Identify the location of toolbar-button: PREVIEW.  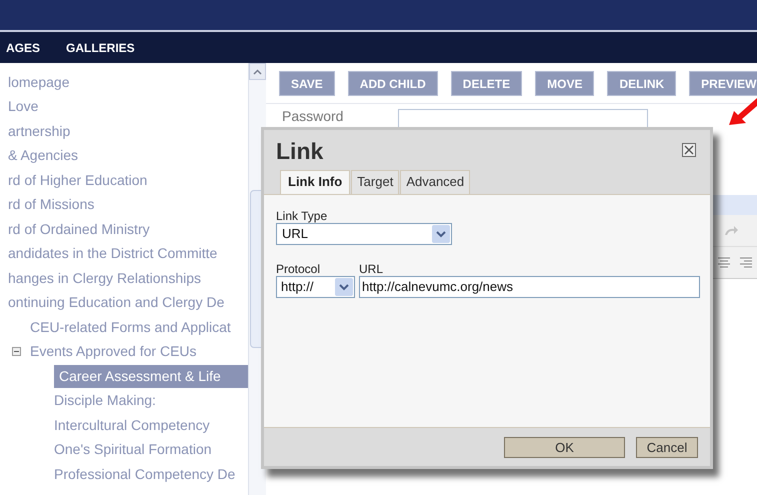
(723, 83).